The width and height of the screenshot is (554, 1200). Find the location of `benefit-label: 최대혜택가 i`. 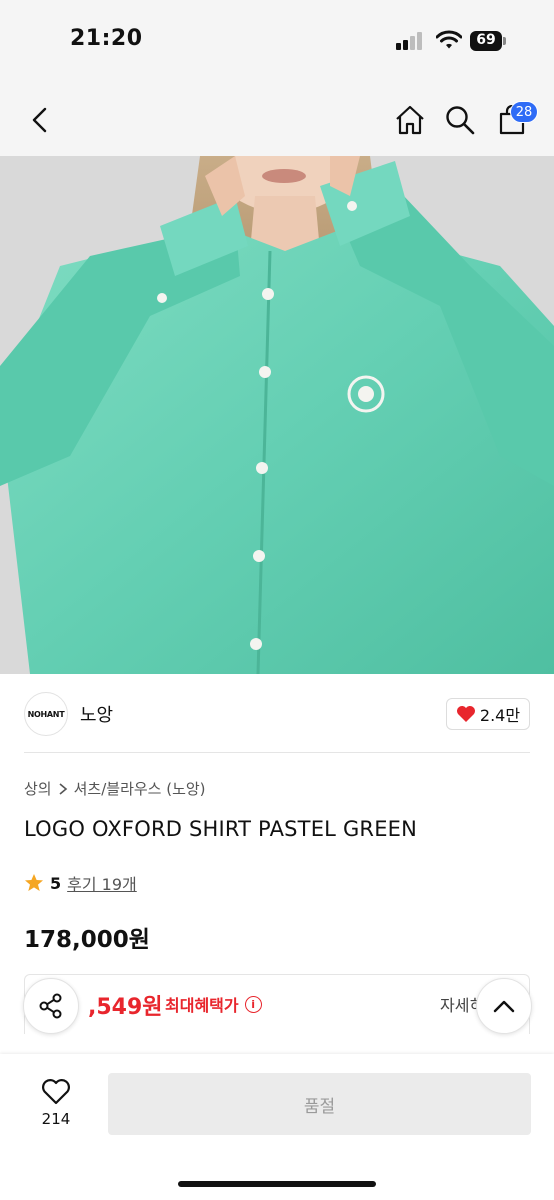

benefit-label: 최대혜택가 i is located at coordinates (213, 1004).